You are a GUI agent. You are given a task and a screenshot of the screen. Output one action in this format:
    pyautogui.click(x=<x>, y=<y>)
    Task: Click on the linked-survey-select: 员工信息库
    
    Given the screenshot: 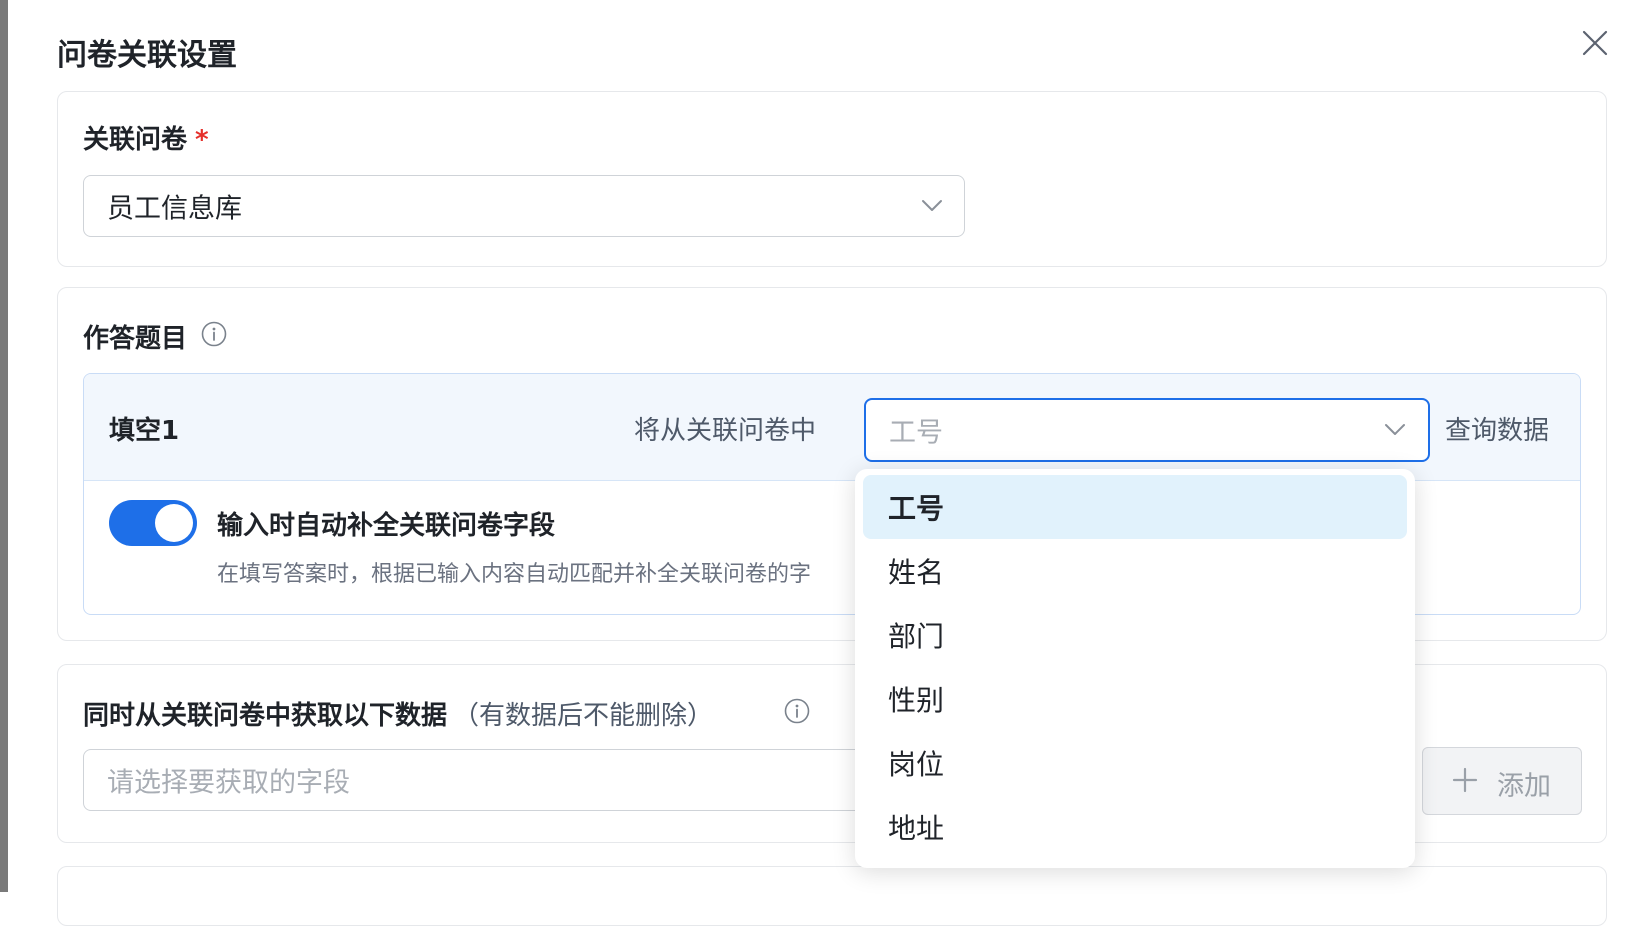 What is the action you would take?
    pyautogui.click(x=524, y=206)
    